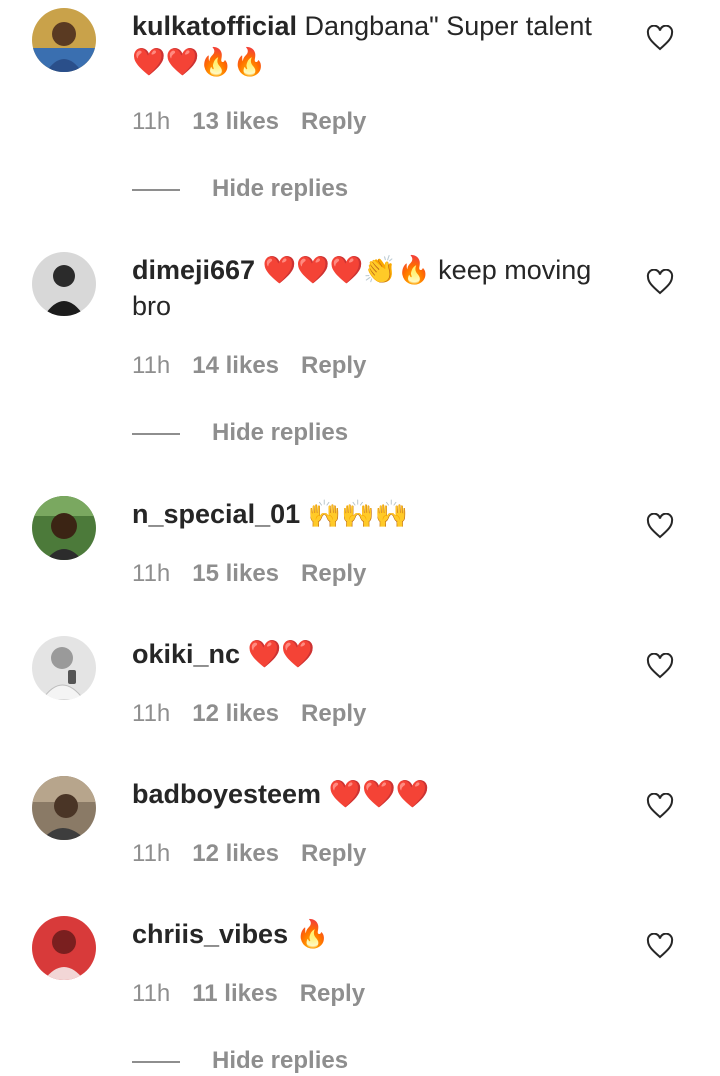 This screenshot has height=1076, width=720. I want to click on comment-meta: 11h 15 likes Reply, so click(249, 574).